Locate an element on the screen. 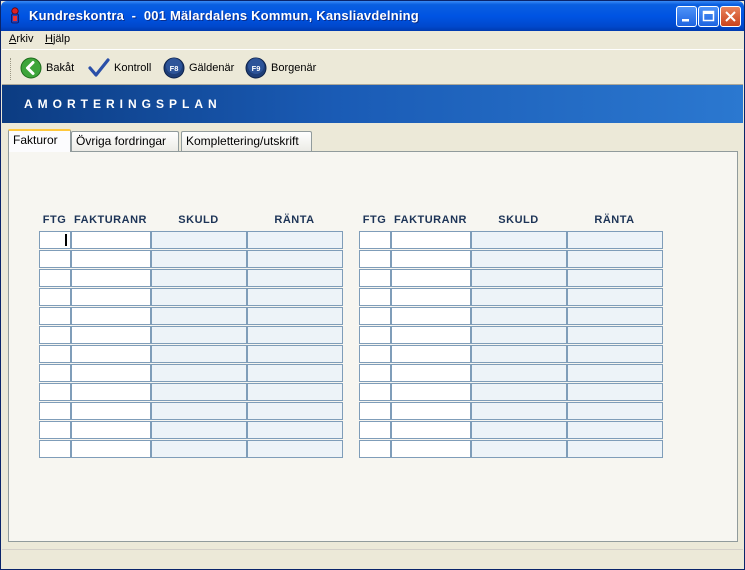 The height and width of the screenshot is (570, 745). menu-hjalp: Hjälp is located at coordinates (57, 39).